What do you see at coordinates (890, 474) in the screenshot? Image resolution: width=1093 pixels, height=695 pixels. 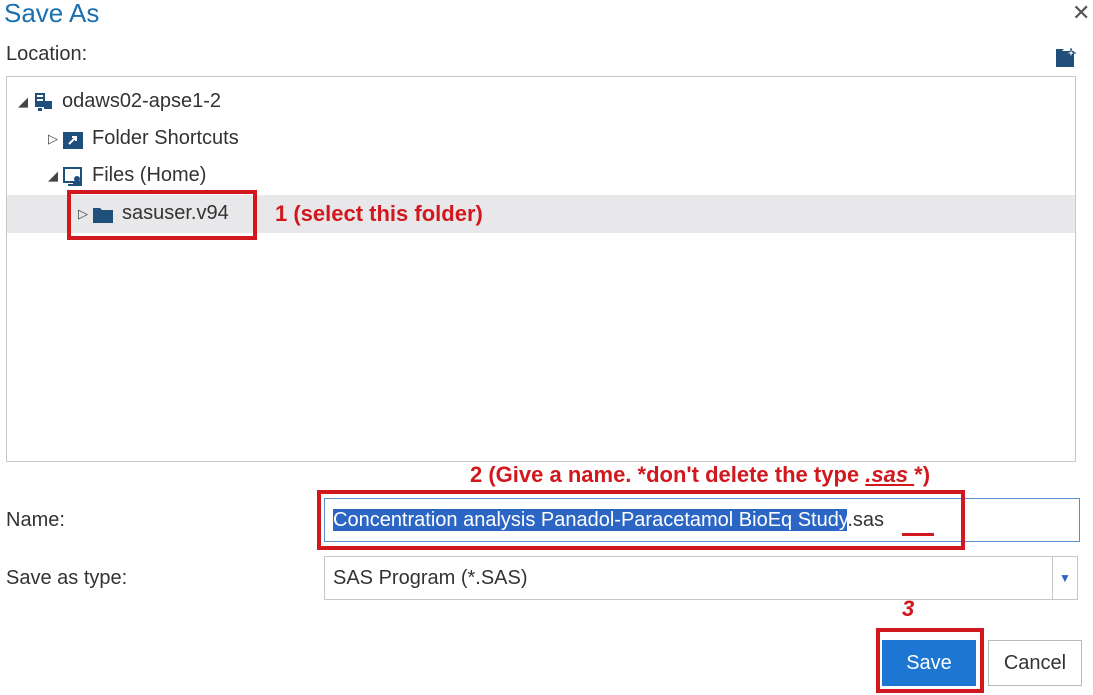 I see `annotation-step2-ext: .sas` at bounding box center [890, 474].